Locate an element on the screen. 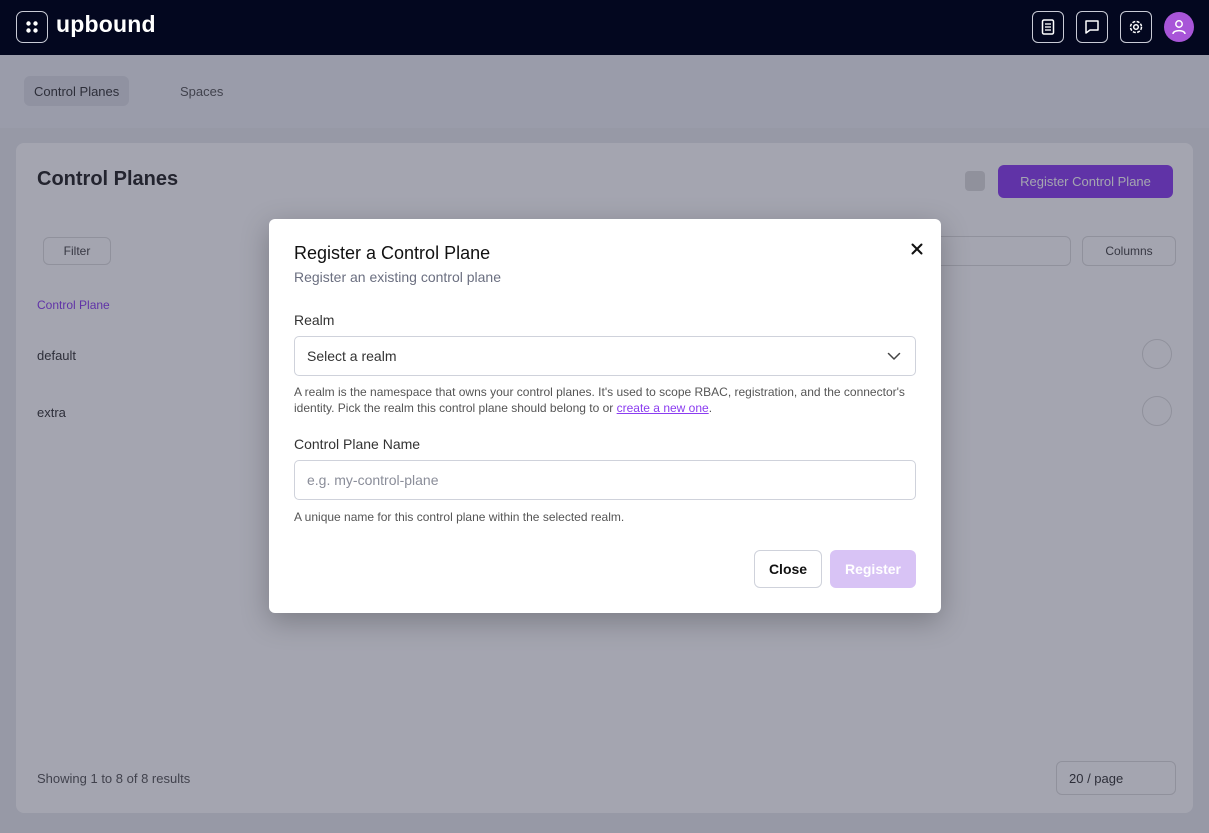 This screenshot has width=1209, height=833. user-avatar-icon is located at coordinates (1179, 27).